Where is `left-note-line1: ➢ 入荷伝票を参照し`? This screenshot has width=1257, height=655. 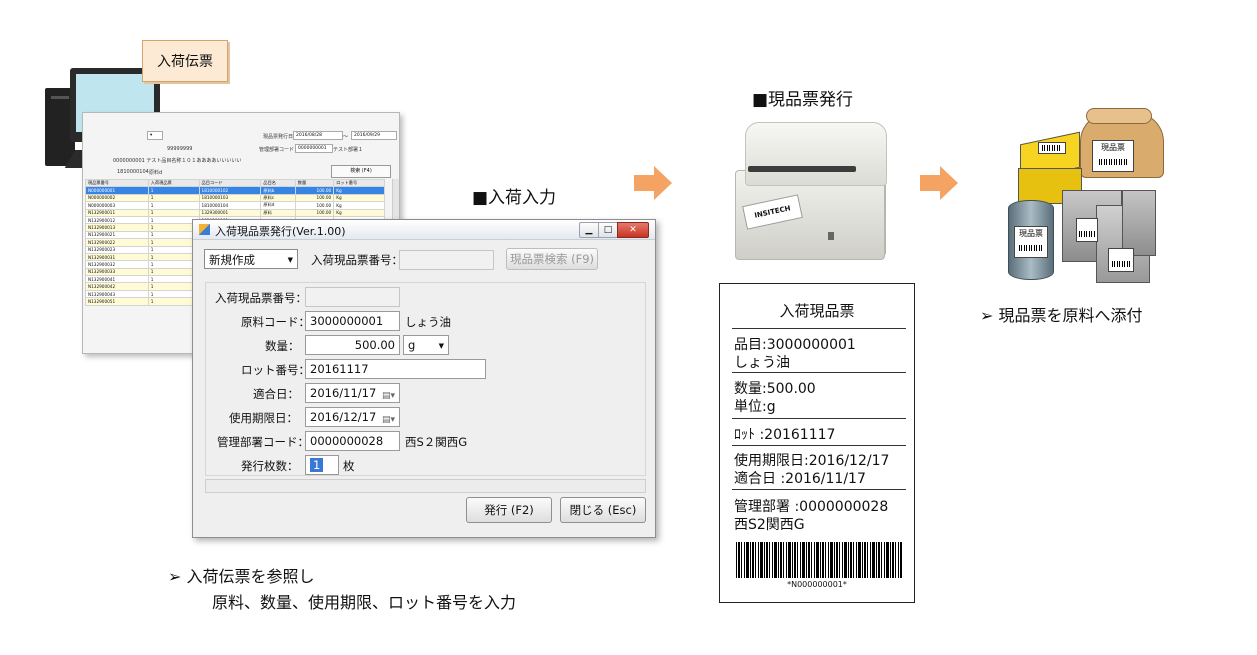
left-note-line1: ➢ 入荷伝票を参照し is located at coordinates (241, 576).